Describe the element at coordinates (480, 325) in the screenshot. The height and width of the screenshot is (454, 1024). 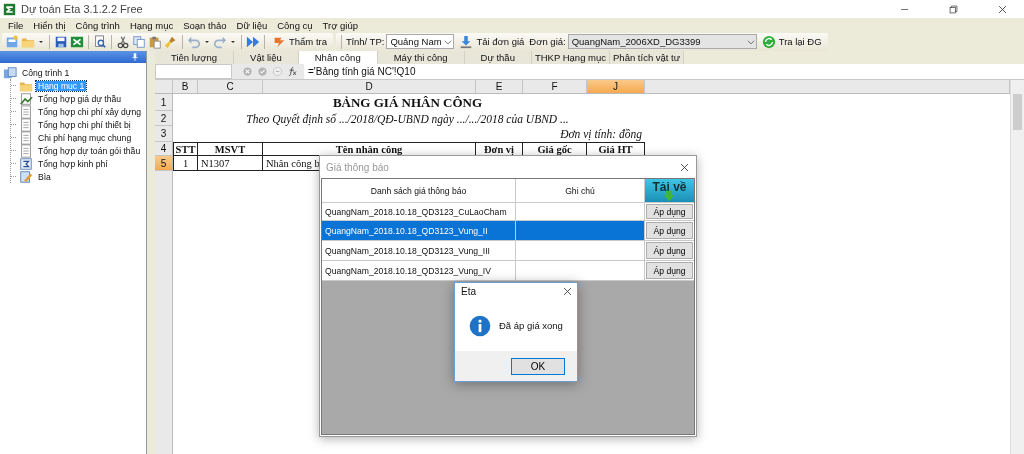
I see `info-icon` at that location.